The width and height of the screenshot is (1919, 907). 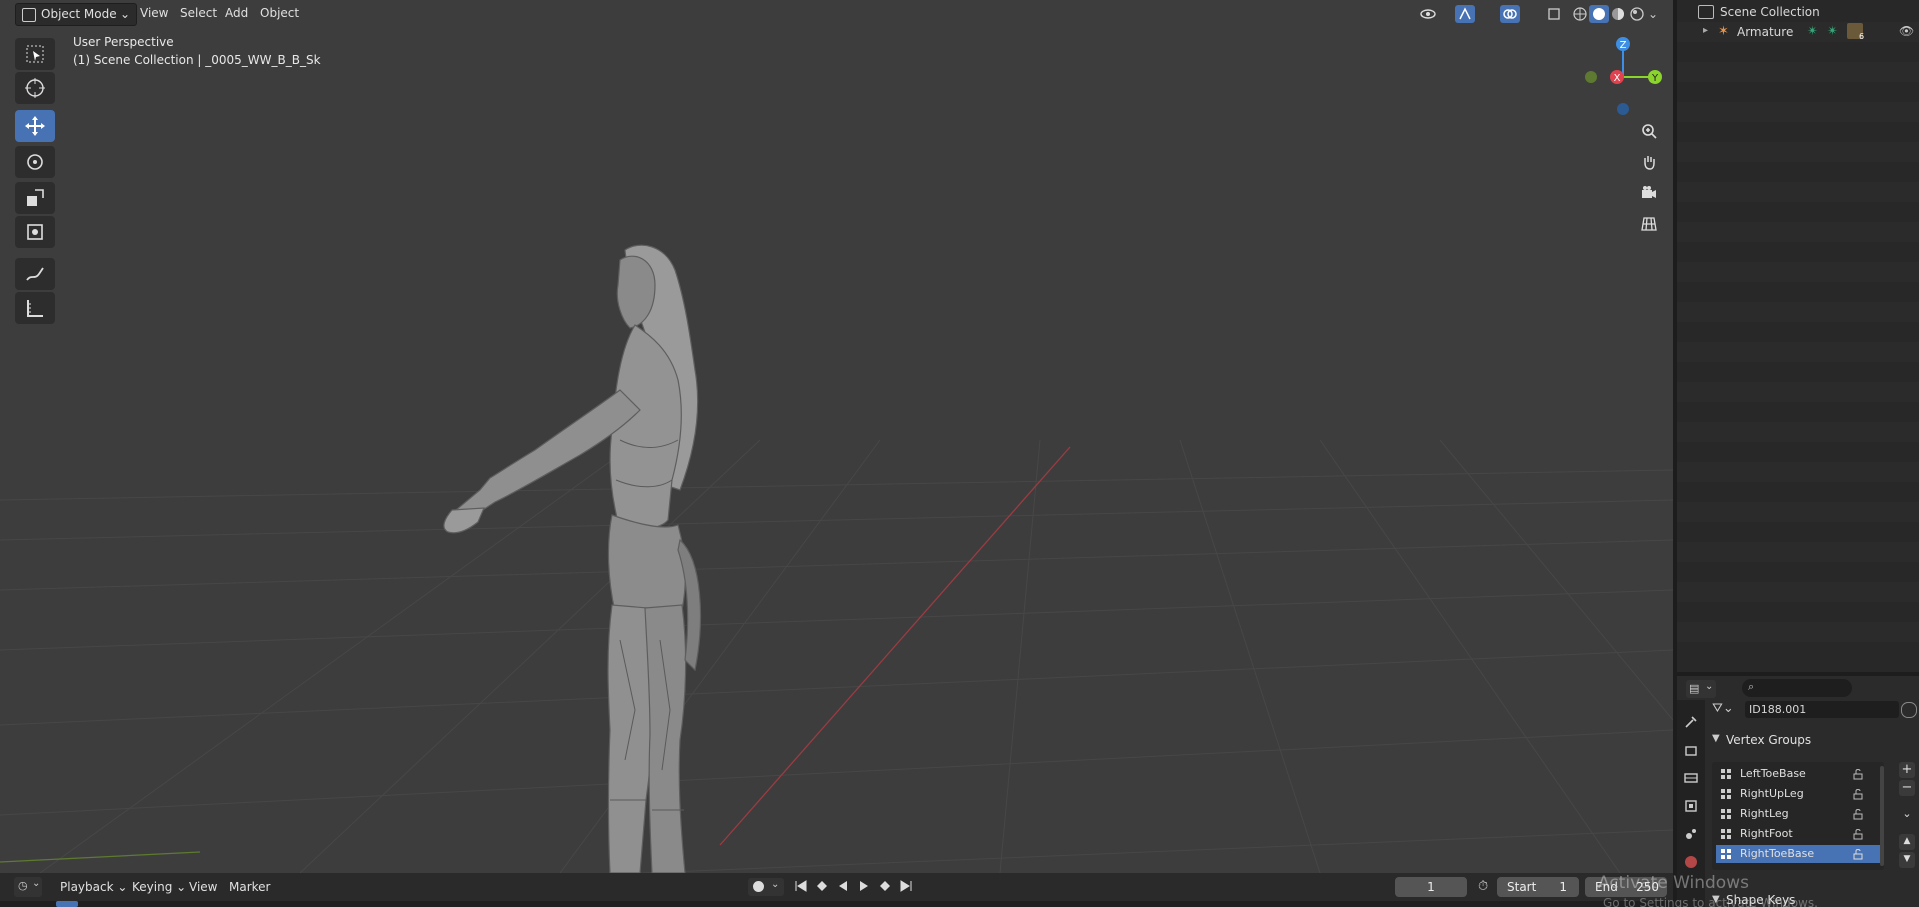 I want to click on neg-y-axis-handle, so click(x=1591, y=77).